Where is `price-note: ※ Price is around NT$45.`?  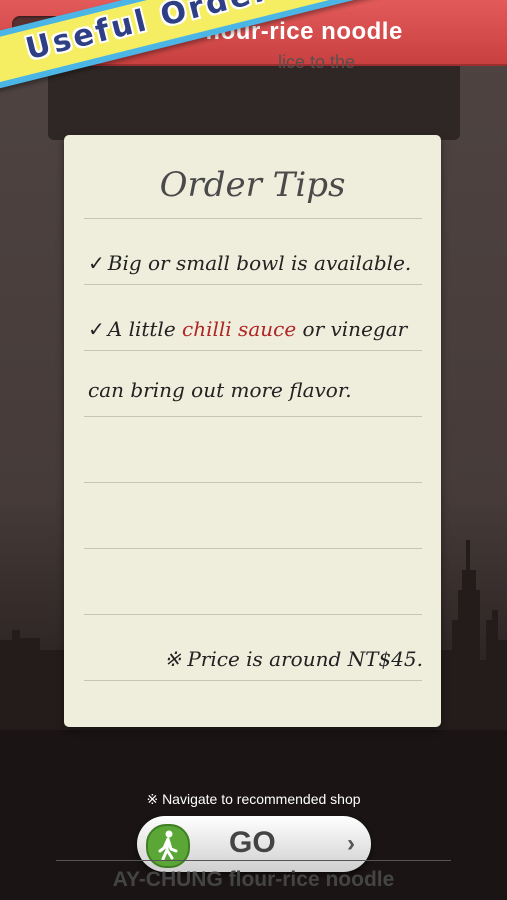
price-note: ※ Price is around NT$45. is located at coordinates (293, 659).